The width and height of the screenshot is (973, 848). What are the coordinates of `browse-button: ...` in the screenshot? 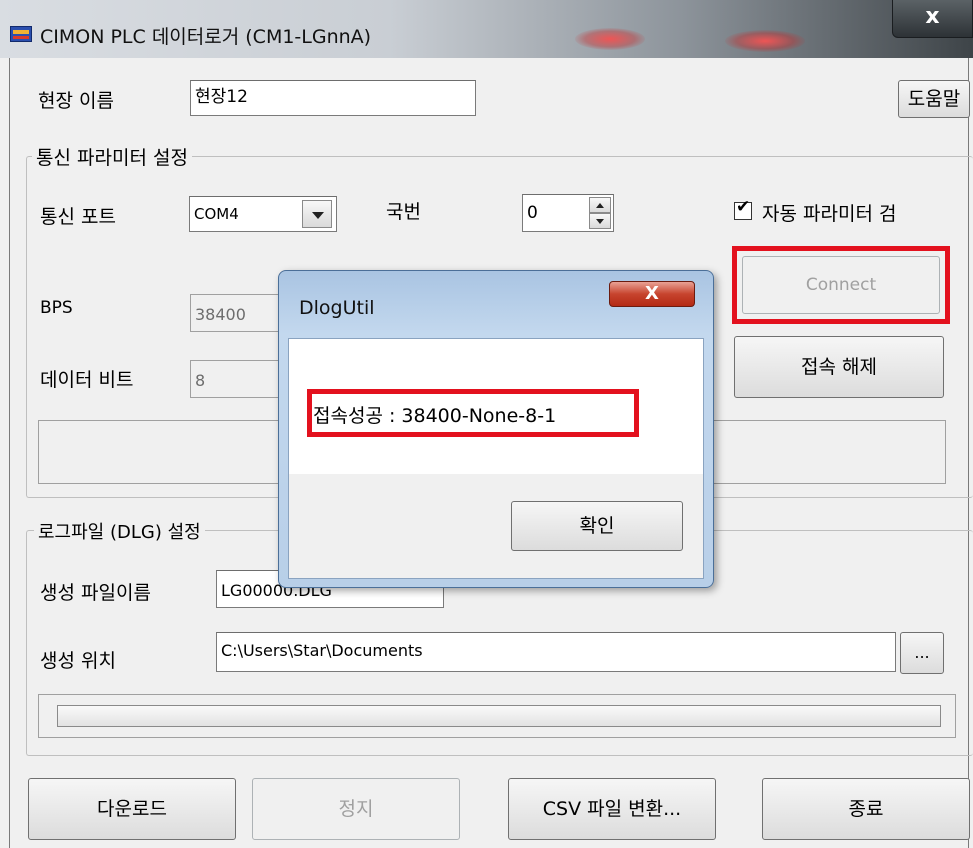 It's located at (922, 653).